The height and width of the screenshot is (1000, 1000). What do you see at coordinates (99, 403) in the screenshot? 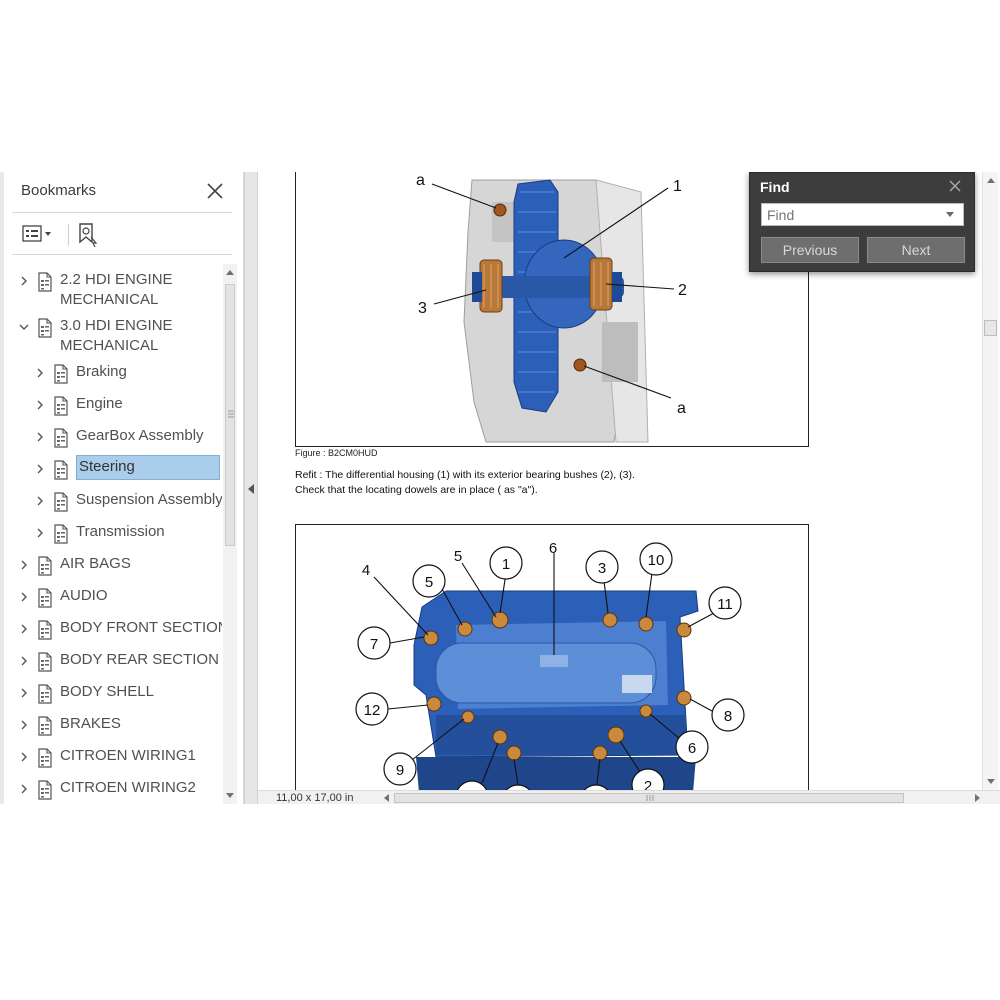
I see `bookmark-label: Engine` at bounding box center [99, 403].